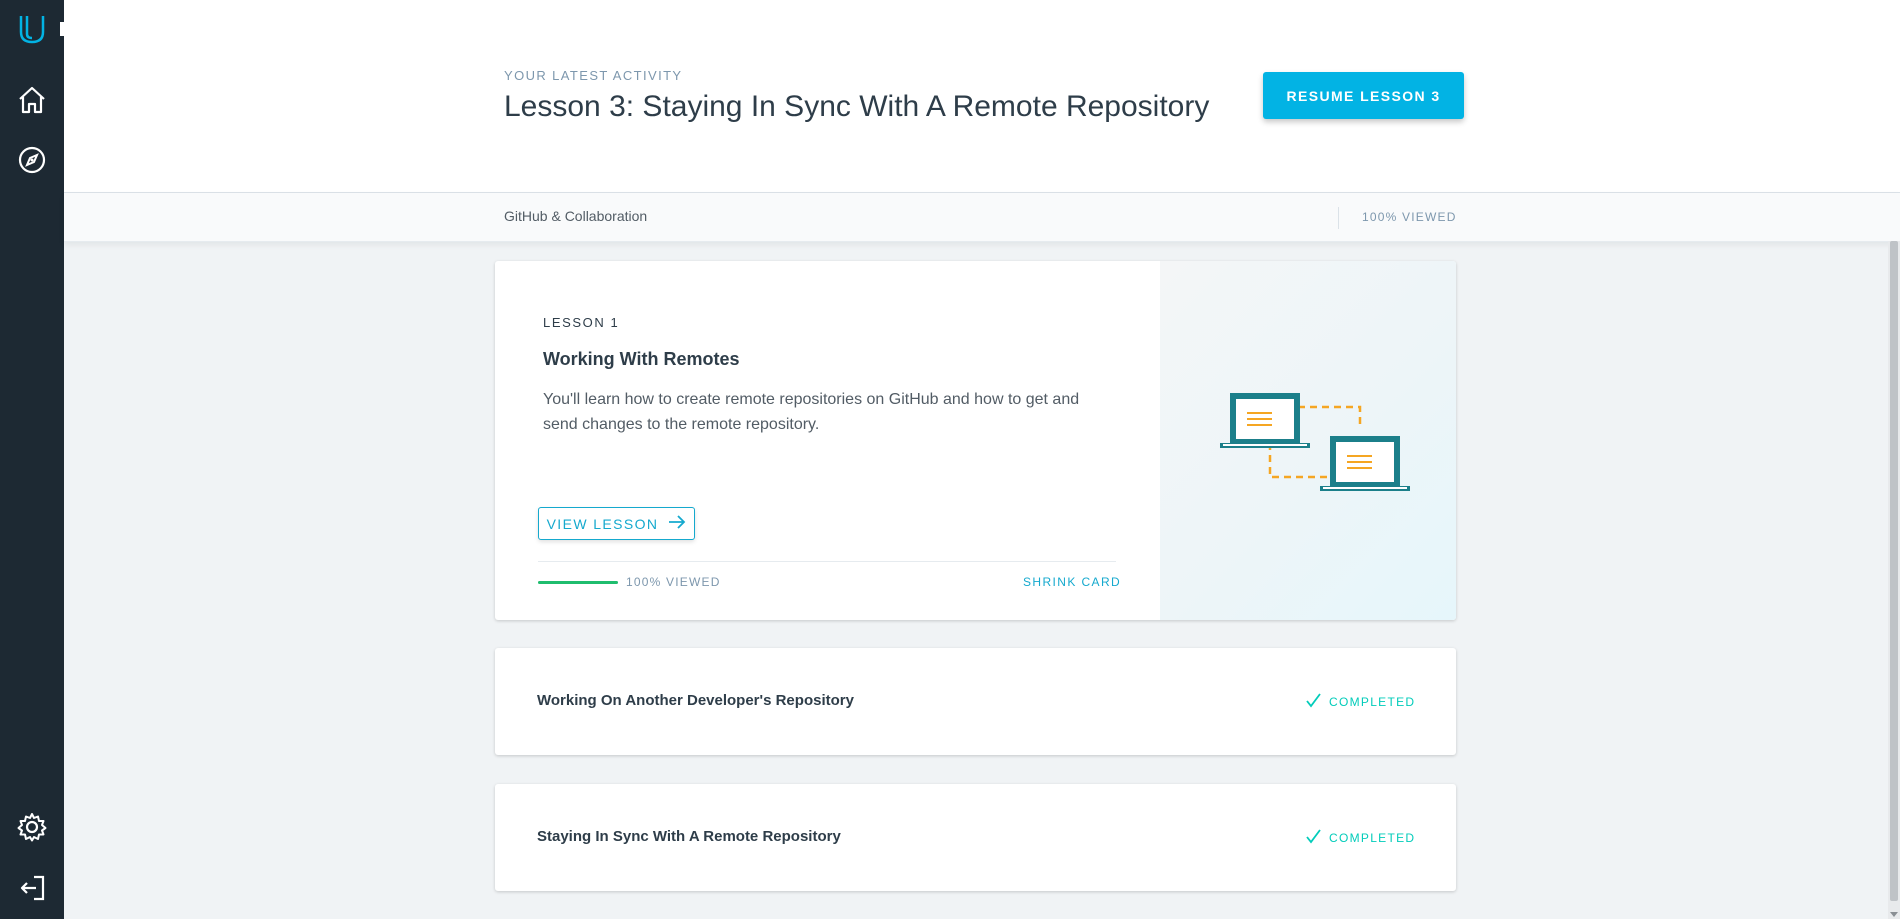  I want to click on lesson-title: Working With Remotes, so click(641, 359).